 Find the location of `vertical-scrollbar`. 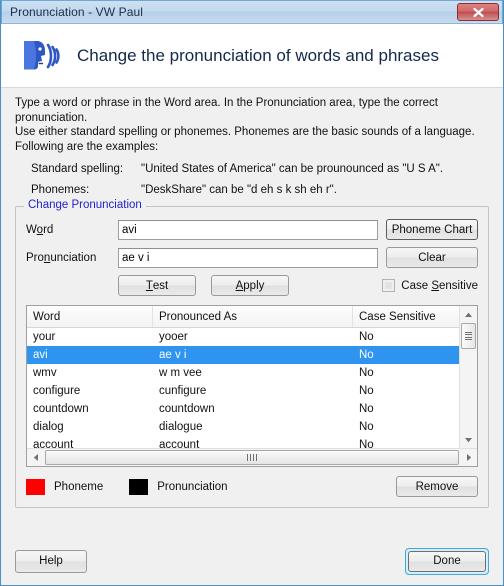

vertical-scrollbar is located at coordinates (468, 377).